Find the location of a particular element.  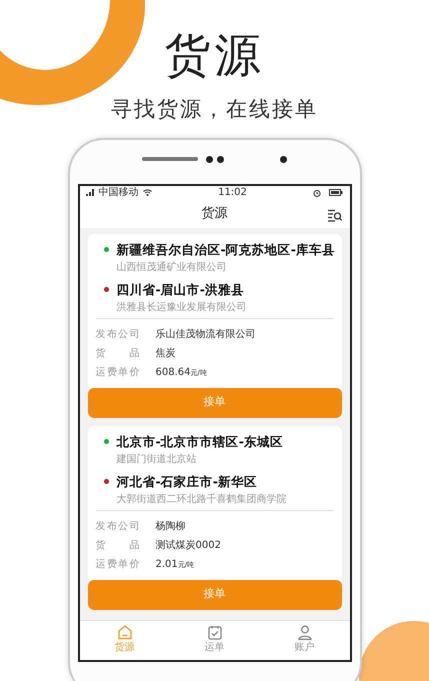

detail-value: 乐山佳茂物流有限公司 is located at coordinates (206, 335).